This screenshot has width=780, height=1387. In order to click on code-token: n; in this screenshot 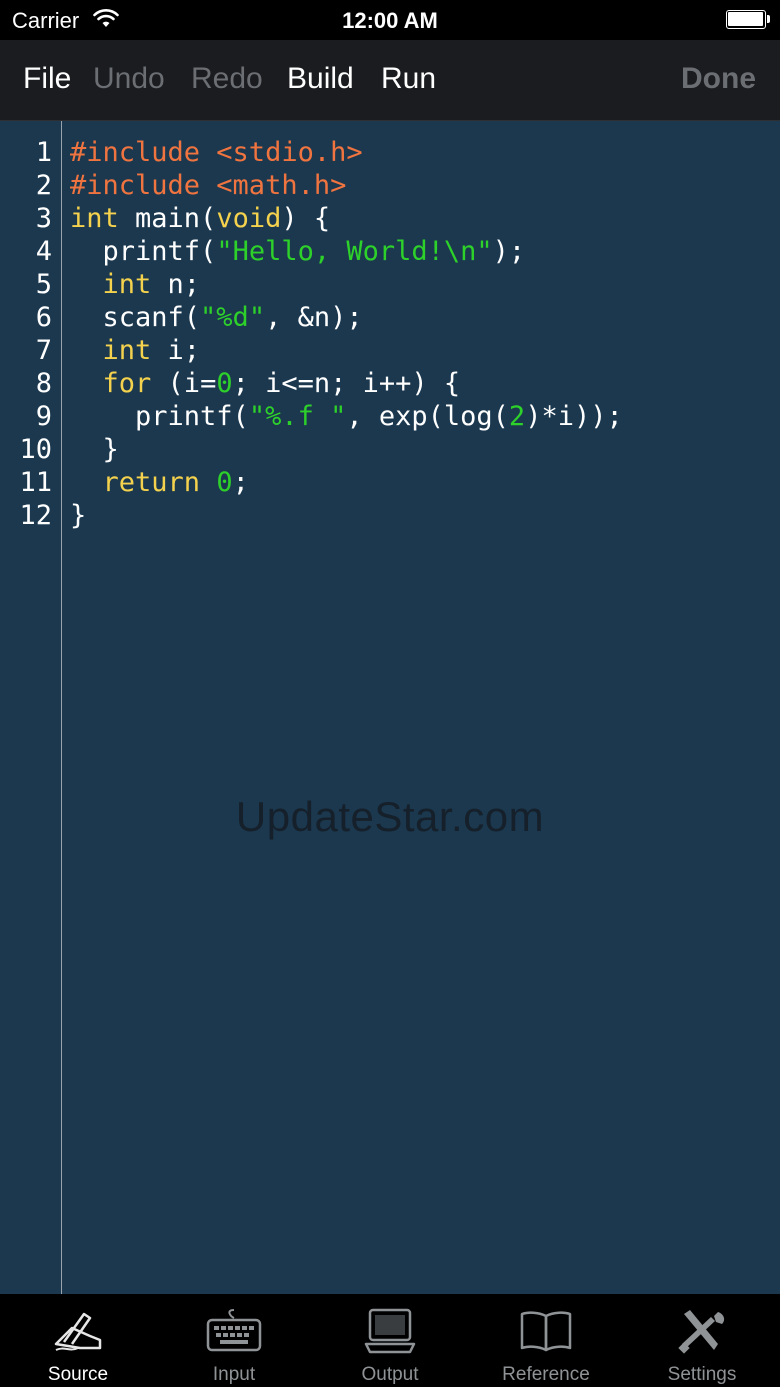, I will do `click(176, 284)`.